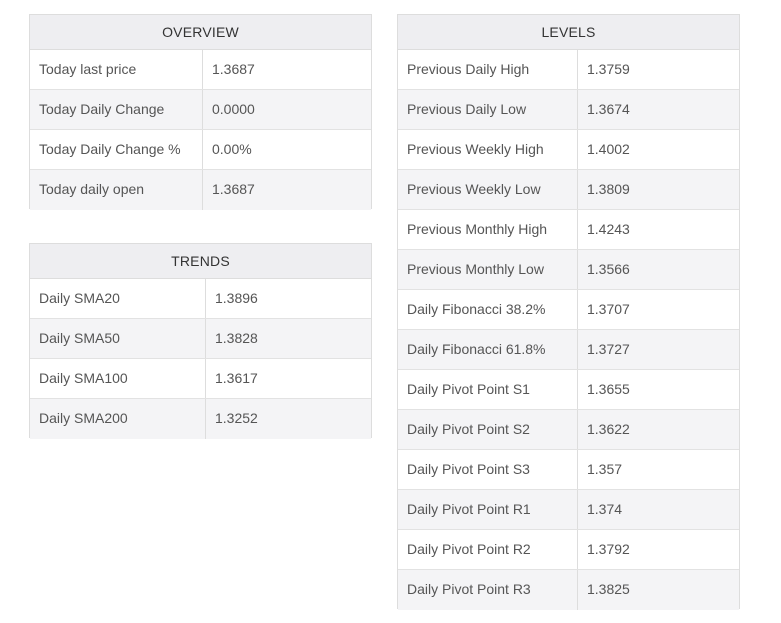 The width and height of the screenshot is (781, 623). I want to click on row-value: 1.3825, so click(608, 589).